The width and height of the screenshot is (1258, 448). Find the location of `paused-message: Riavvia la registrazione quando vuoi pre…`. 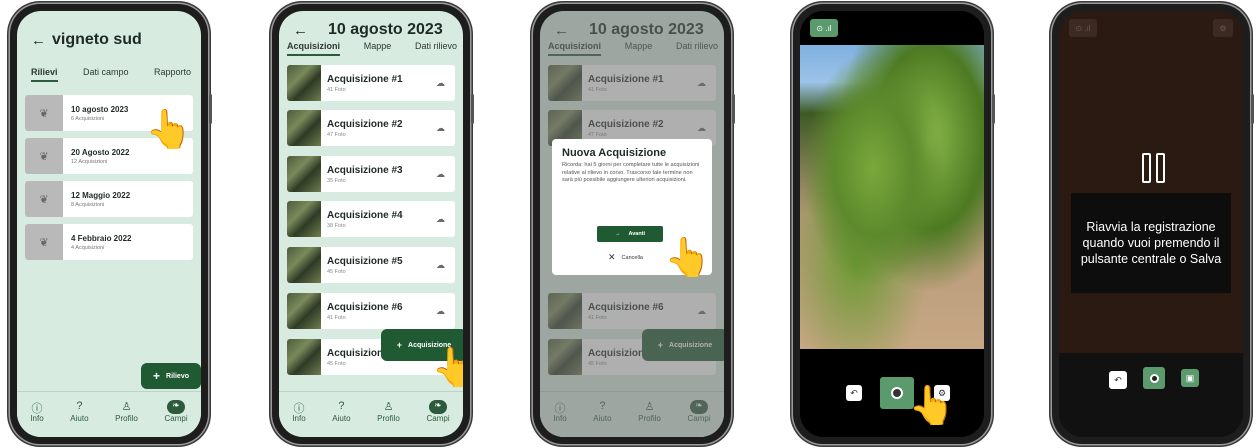

paused-message: Riavvia la registrazione quando vuoi pre… is located at coordinates (1151, 243).